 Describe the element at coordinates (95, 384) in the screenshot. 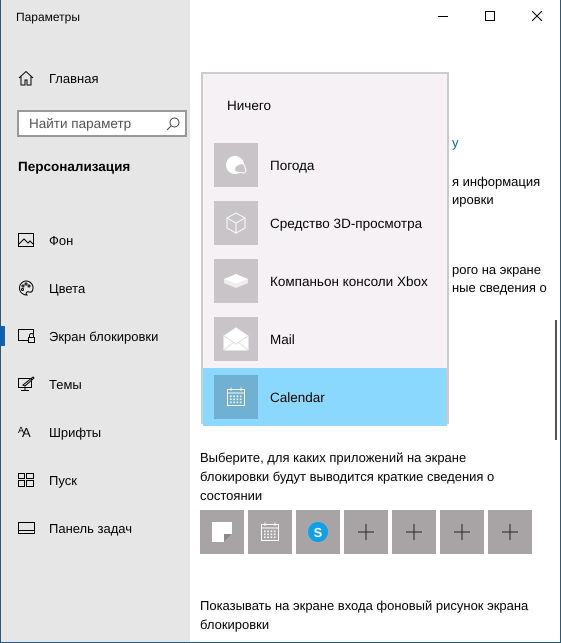

I see `sidebar-item: Темы` at that location.